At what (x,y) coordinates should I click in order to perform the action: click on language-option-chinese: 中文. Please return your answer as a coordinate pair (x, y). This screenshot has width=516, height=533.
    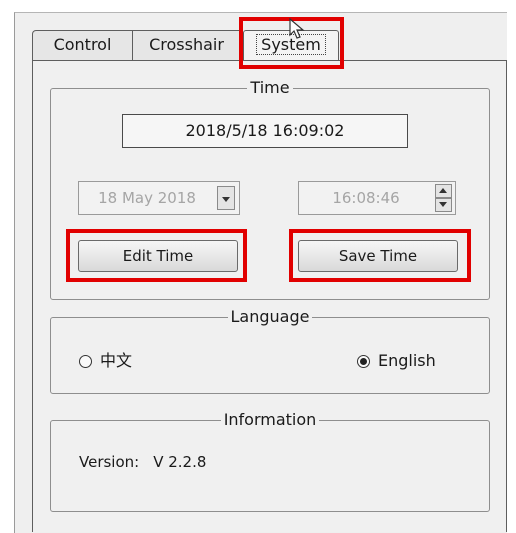
    Looking at the image, I should click on (105, 361).